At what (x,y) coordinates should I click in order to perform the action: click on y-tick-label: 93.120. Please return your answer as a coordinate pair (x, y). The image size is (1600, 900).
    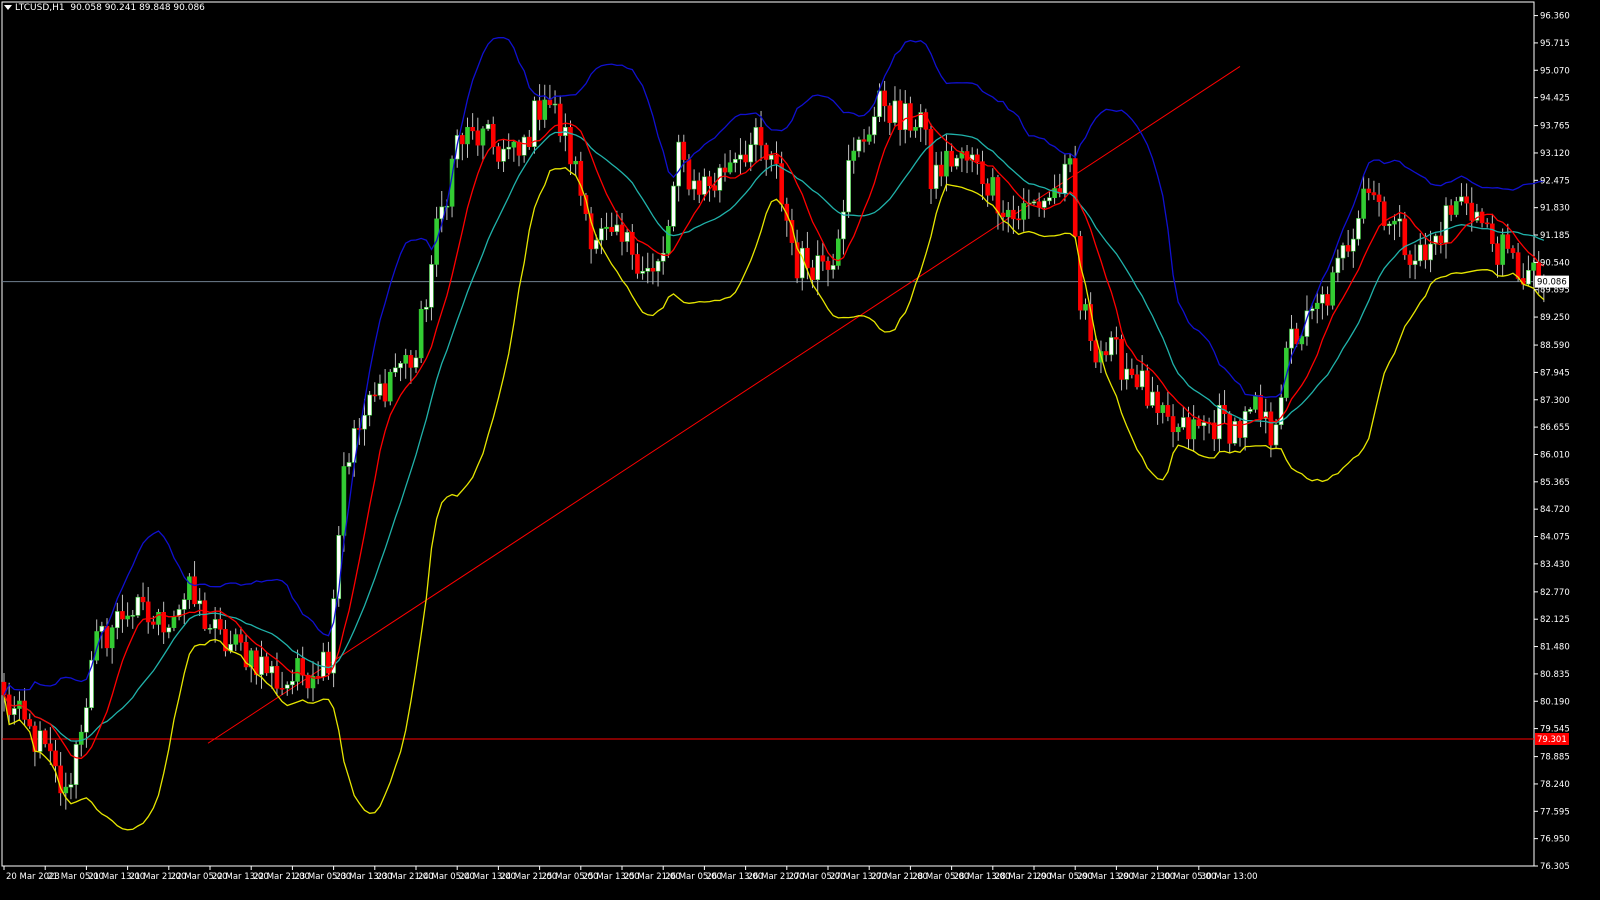
    Looking at the image, I should click on (1555, 154).